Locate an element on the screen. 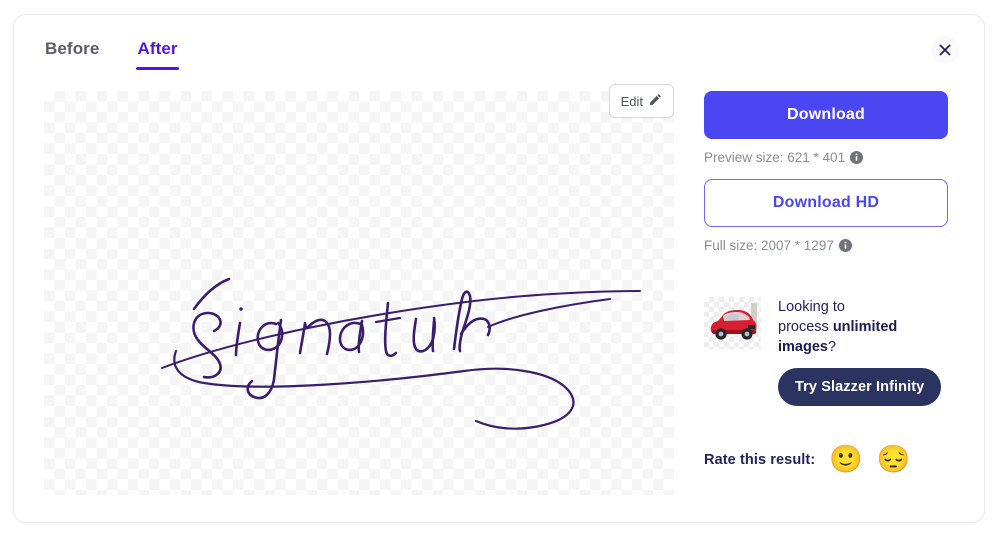 The height and width of the screenshot is (551, 998). close-button is located at coordinates (945, 50).